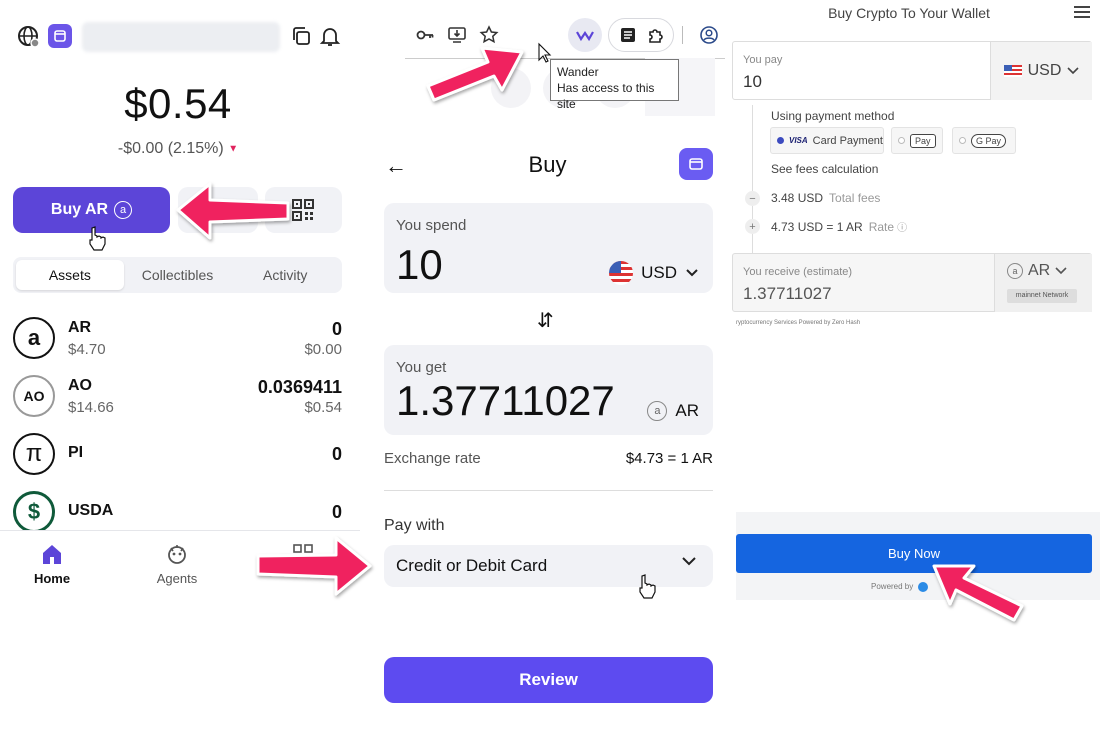  I want to click on buy-now-button: Buy Now, so click(914, 553).